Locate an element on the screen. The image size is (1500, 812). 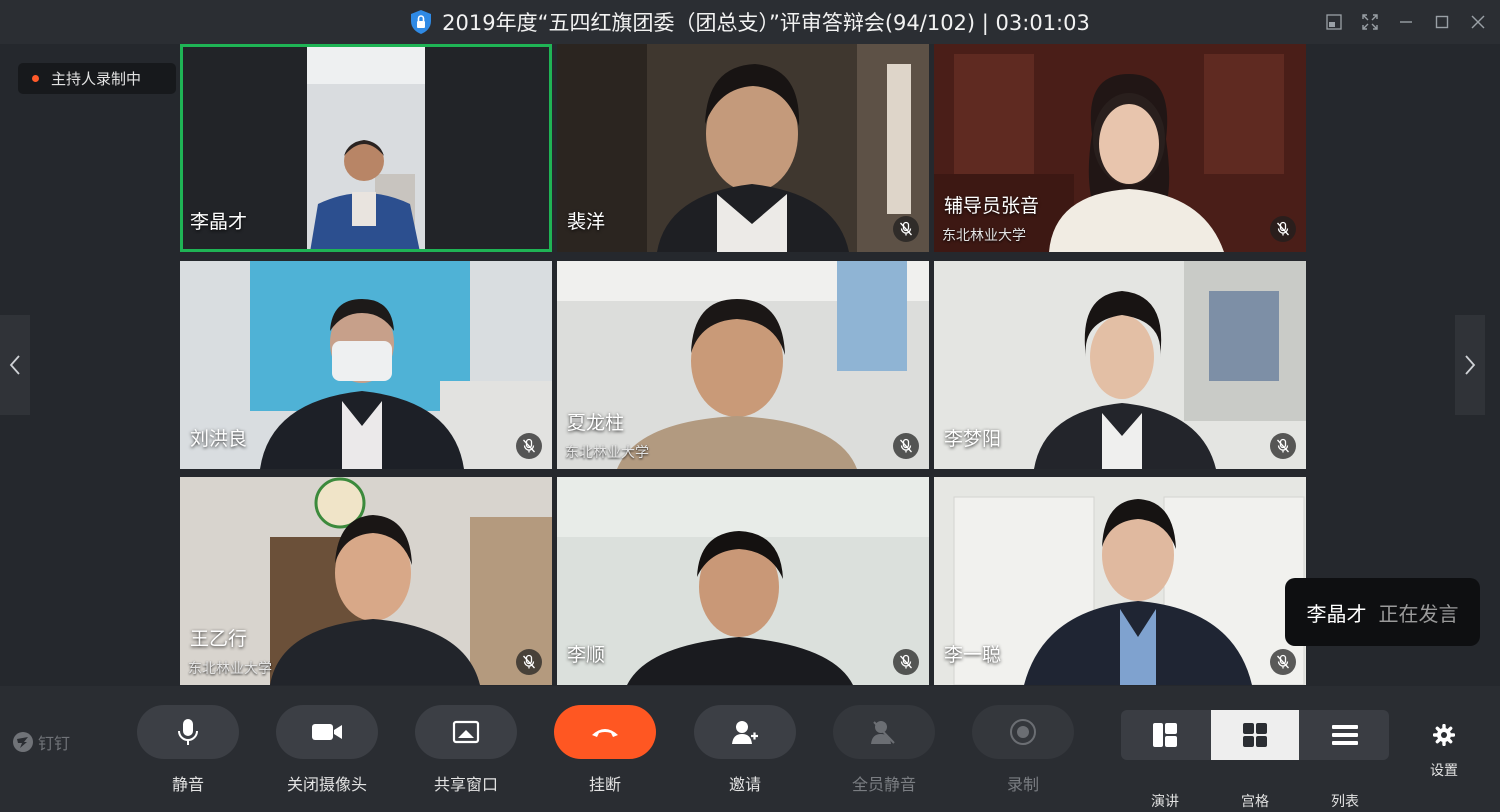
hang-up-icon is located at coordinates (605, 733).